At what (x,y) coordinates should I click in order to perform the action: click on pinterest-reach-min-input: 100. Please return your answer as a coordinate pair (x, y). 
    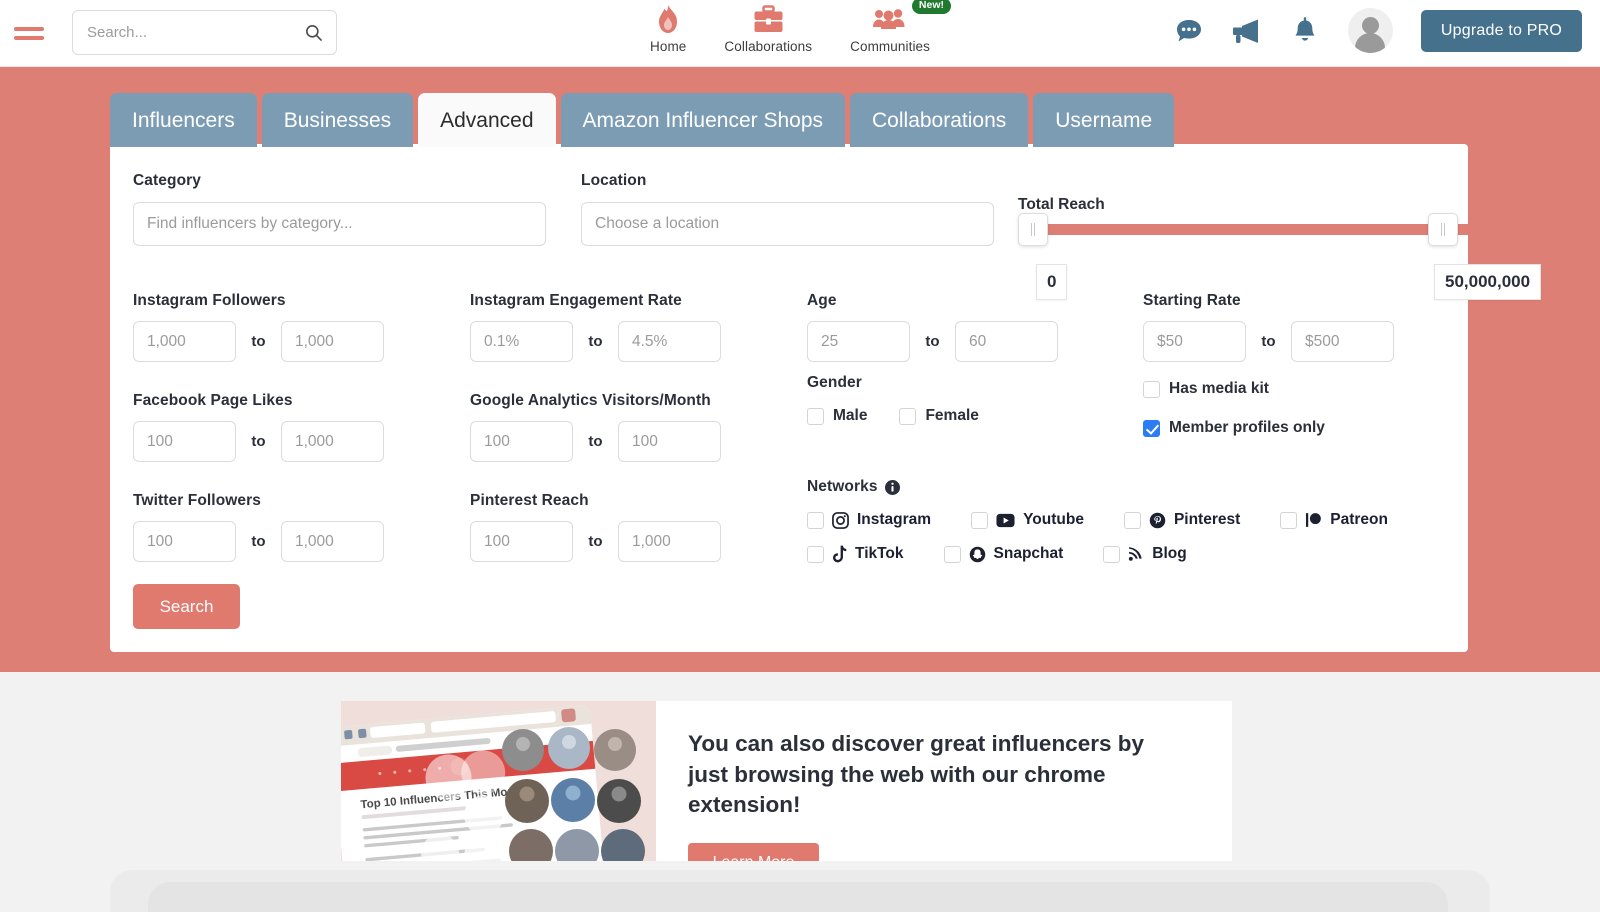
    Looking at the image, I should click on (521, 541).